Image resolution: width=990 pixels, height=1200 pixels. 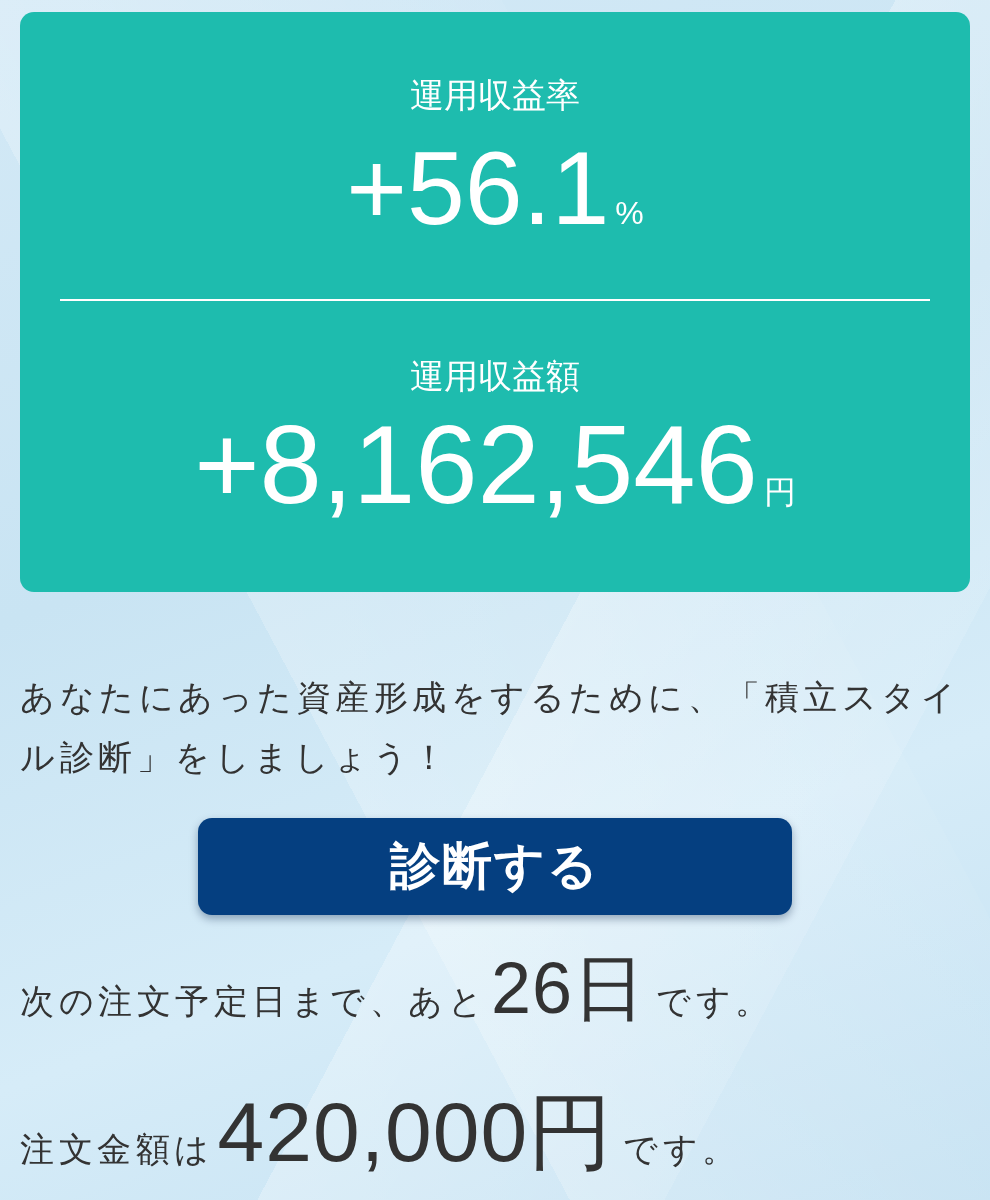 What do you see at coordinates (381, 1132) in the screenshot?
I see `order-amount-text: 注文金額は 420,000円 です。` at bounding box center [381, 1132].